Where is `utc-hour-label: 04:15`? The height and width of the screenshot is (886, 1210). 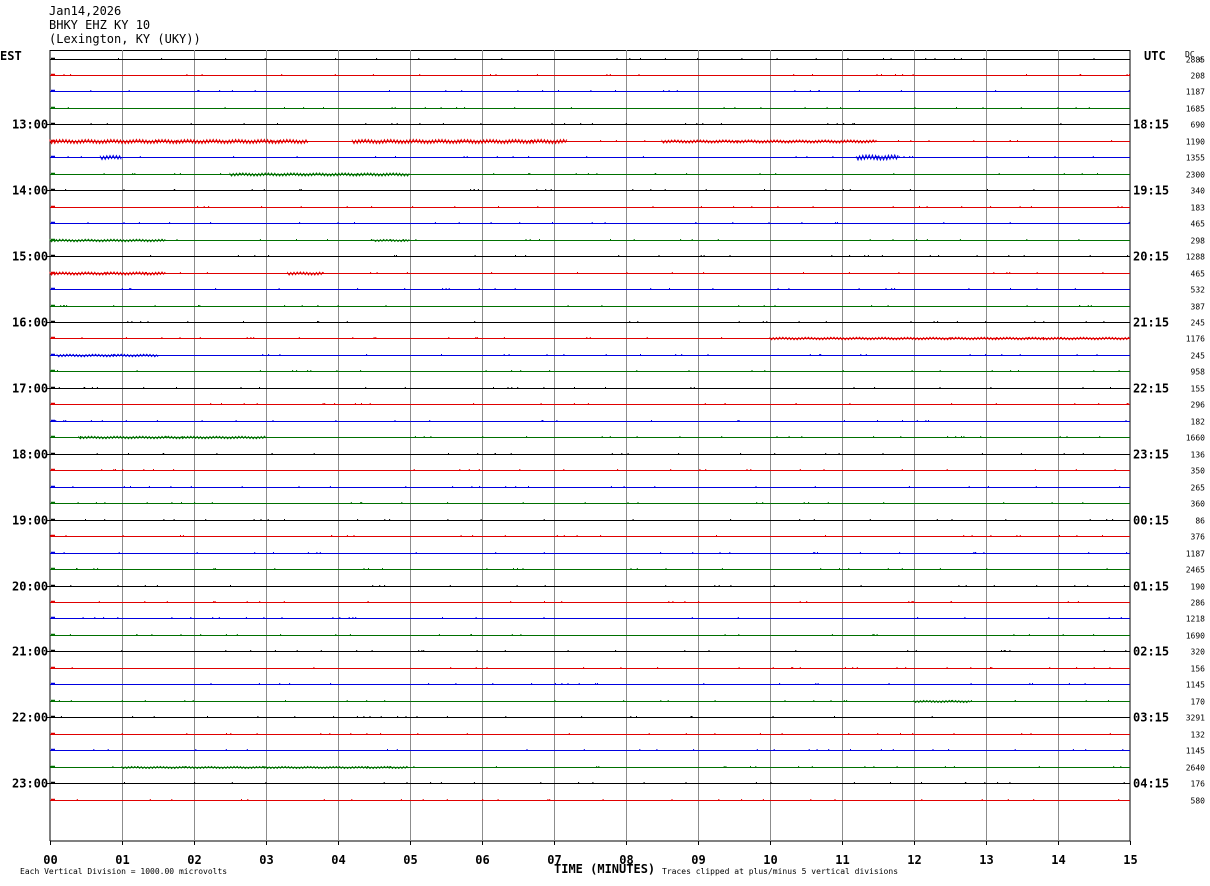
utc-hour-label: 04:15 is located at coordinates (1151, 784).